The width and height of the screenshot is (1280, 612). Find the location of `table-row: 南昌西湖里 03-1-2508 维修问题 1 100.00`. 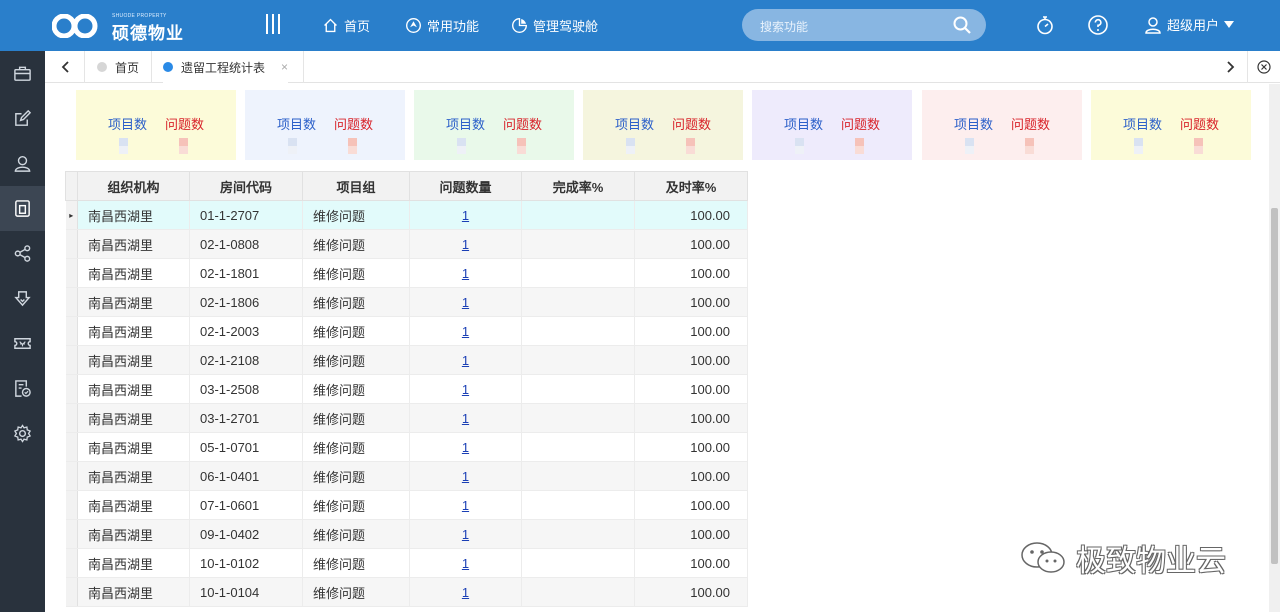

table-row: 南昌西湖里 03-1-2508 维修问题 1 100.00 is located at coordinates (406, 389).